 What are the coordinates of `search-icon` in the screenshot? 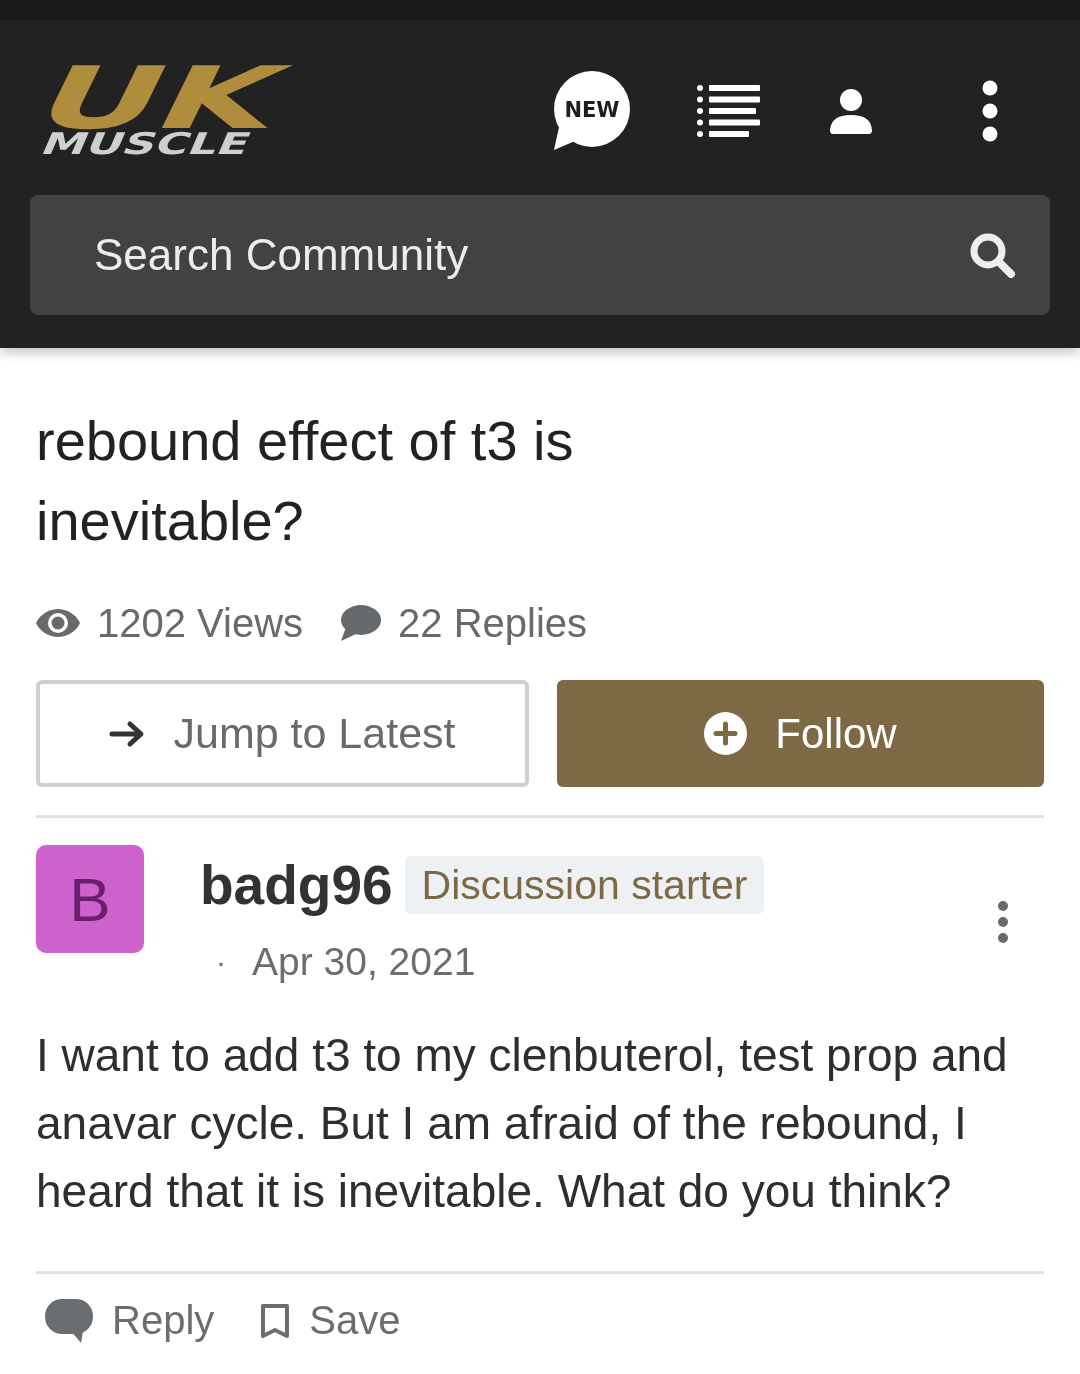 It's located at (992, 255).